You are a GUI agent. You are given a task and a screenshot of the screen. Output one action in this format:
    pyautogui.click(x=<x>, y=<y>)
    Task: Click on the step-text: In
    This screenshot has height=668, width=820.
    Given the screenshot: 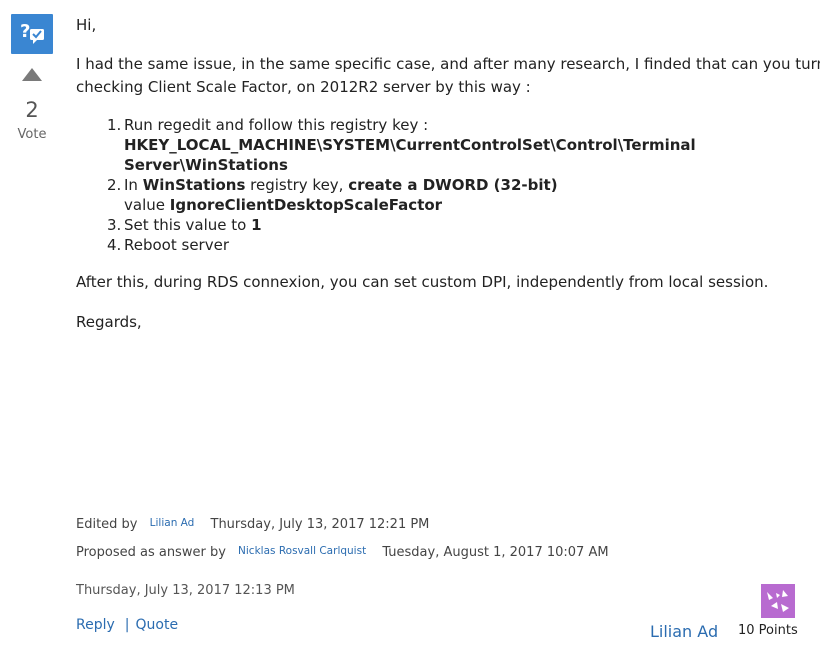 What is the action you would take?
    pyautogui.click(x=133, y=185)
    